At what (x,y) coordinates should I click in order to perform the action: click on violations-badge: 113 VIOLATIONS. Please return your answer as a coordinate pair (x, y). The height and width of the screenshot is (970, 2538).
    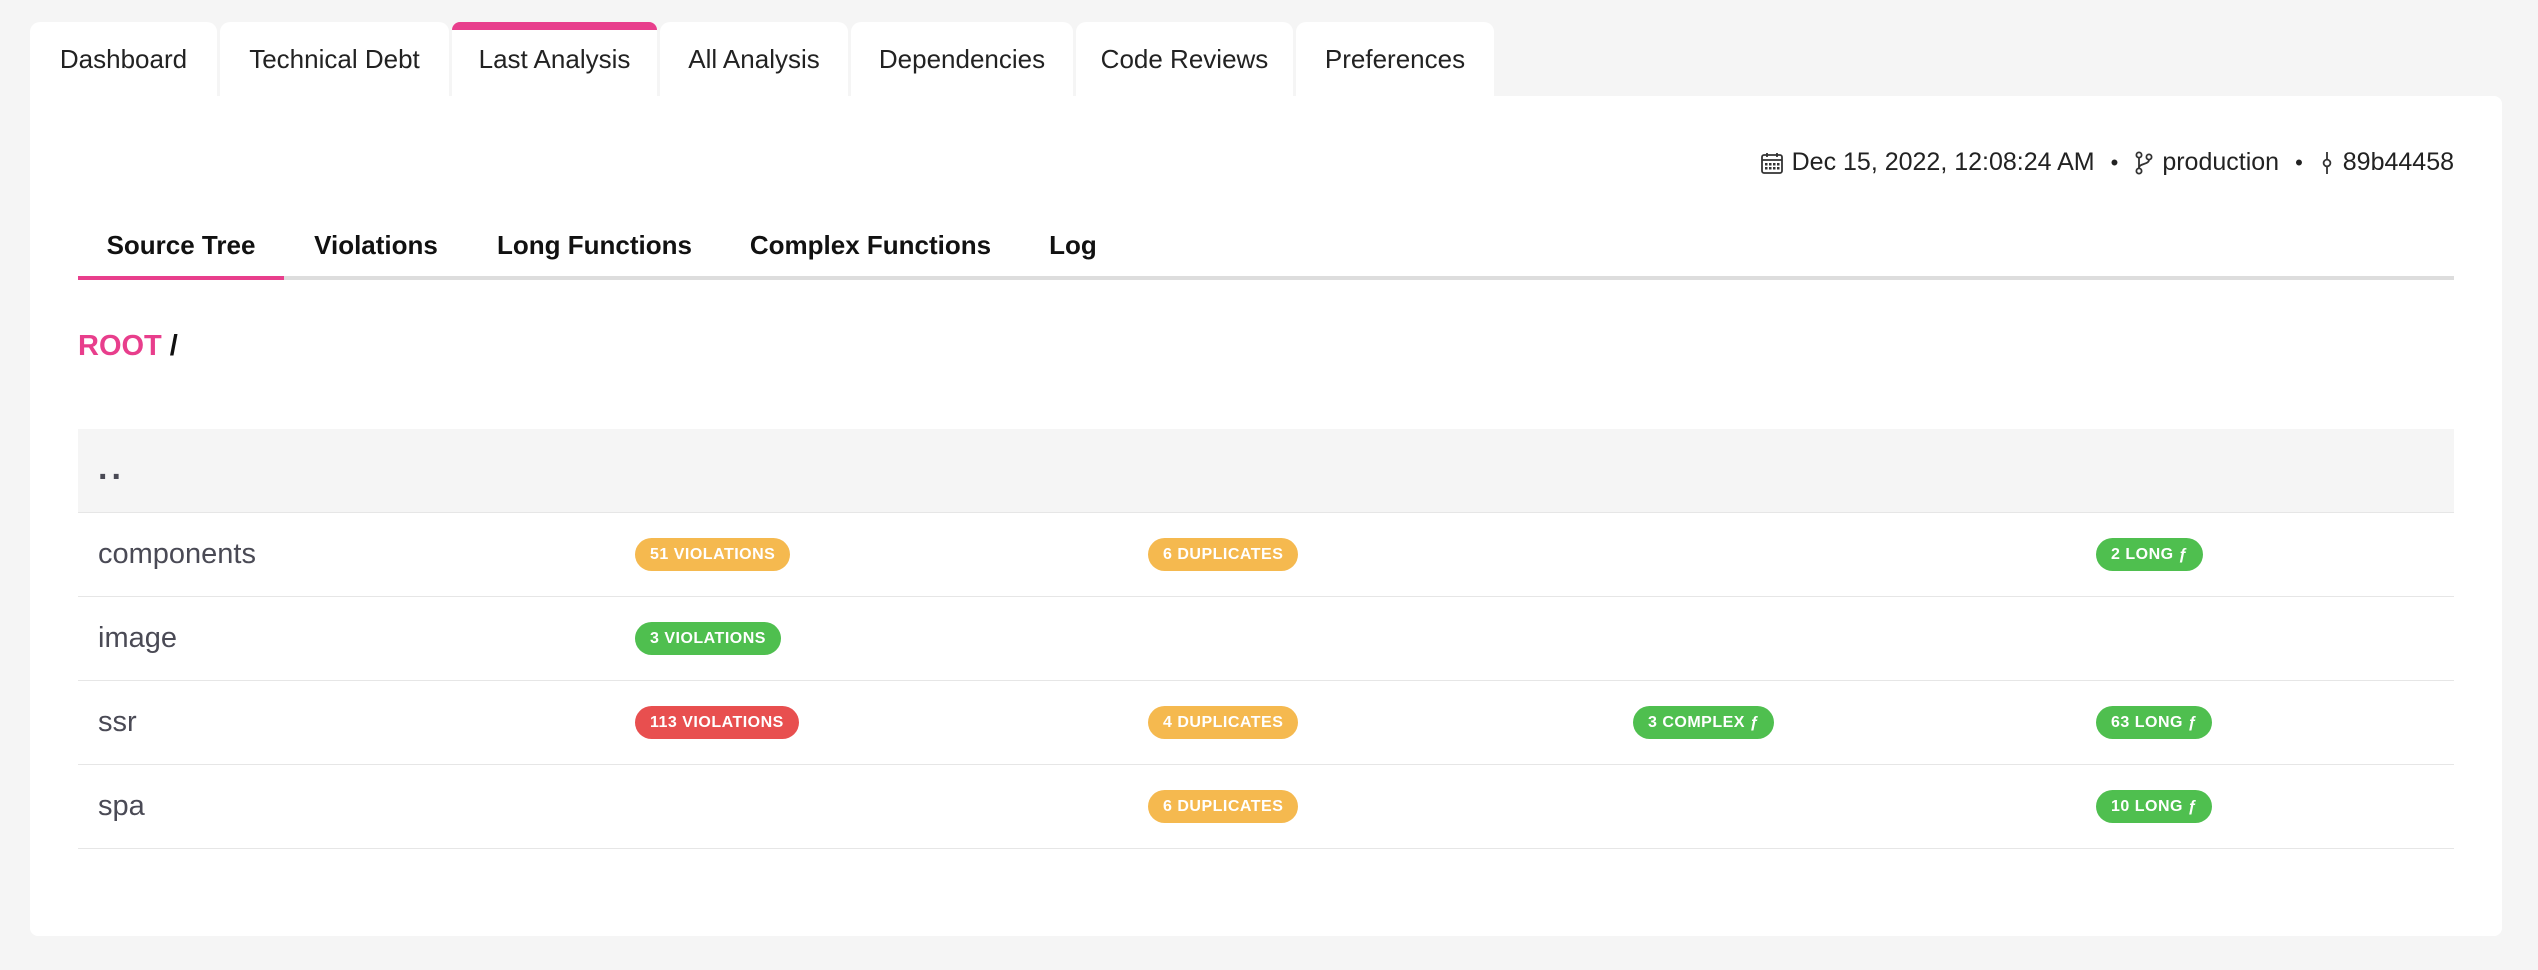
    Looking at the image, I should click on (717, 722).